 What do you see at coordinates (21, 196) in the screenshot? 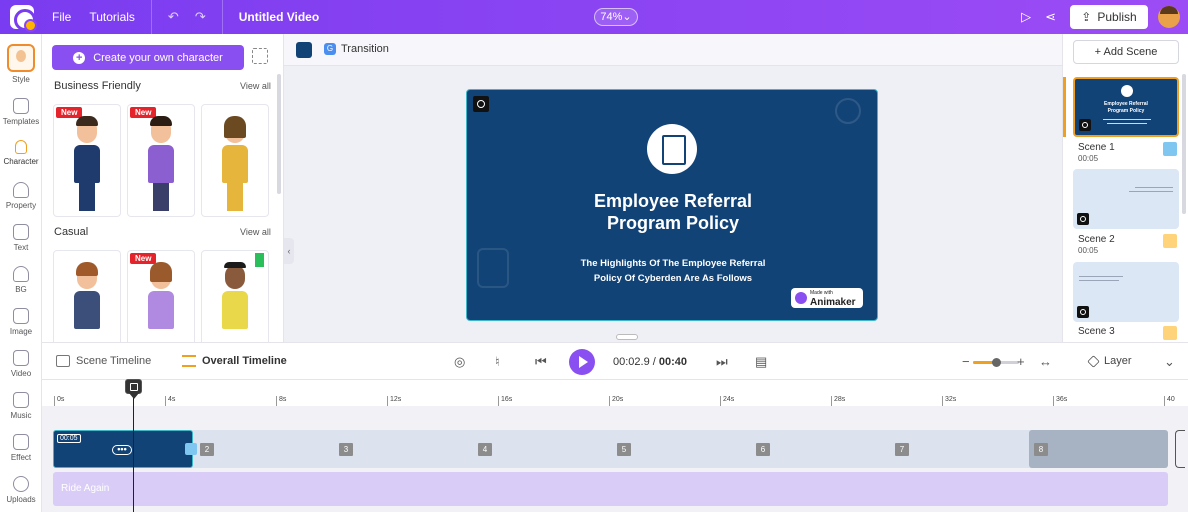
I see `rail-item-property: Property` at bounding box center [21, 196].